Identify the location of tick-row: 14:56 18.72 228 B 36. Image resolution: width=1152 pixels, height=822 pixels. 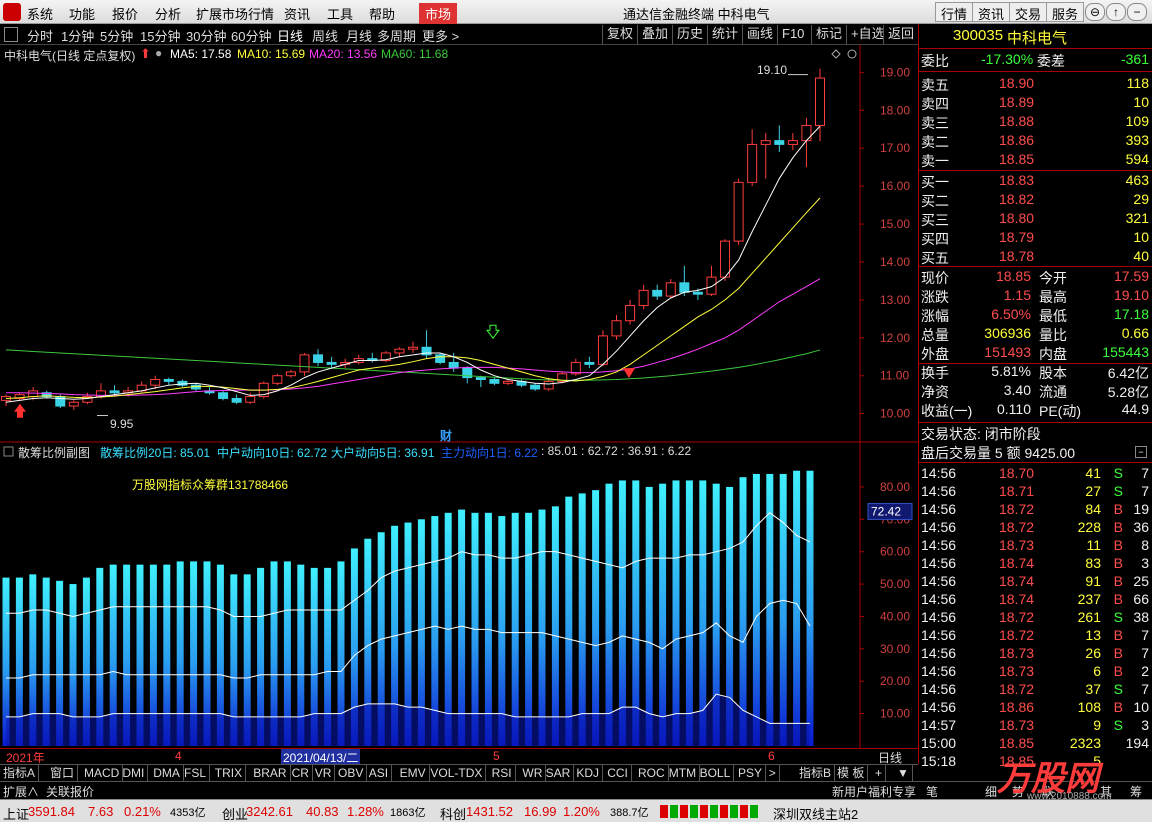
(1036, 528).